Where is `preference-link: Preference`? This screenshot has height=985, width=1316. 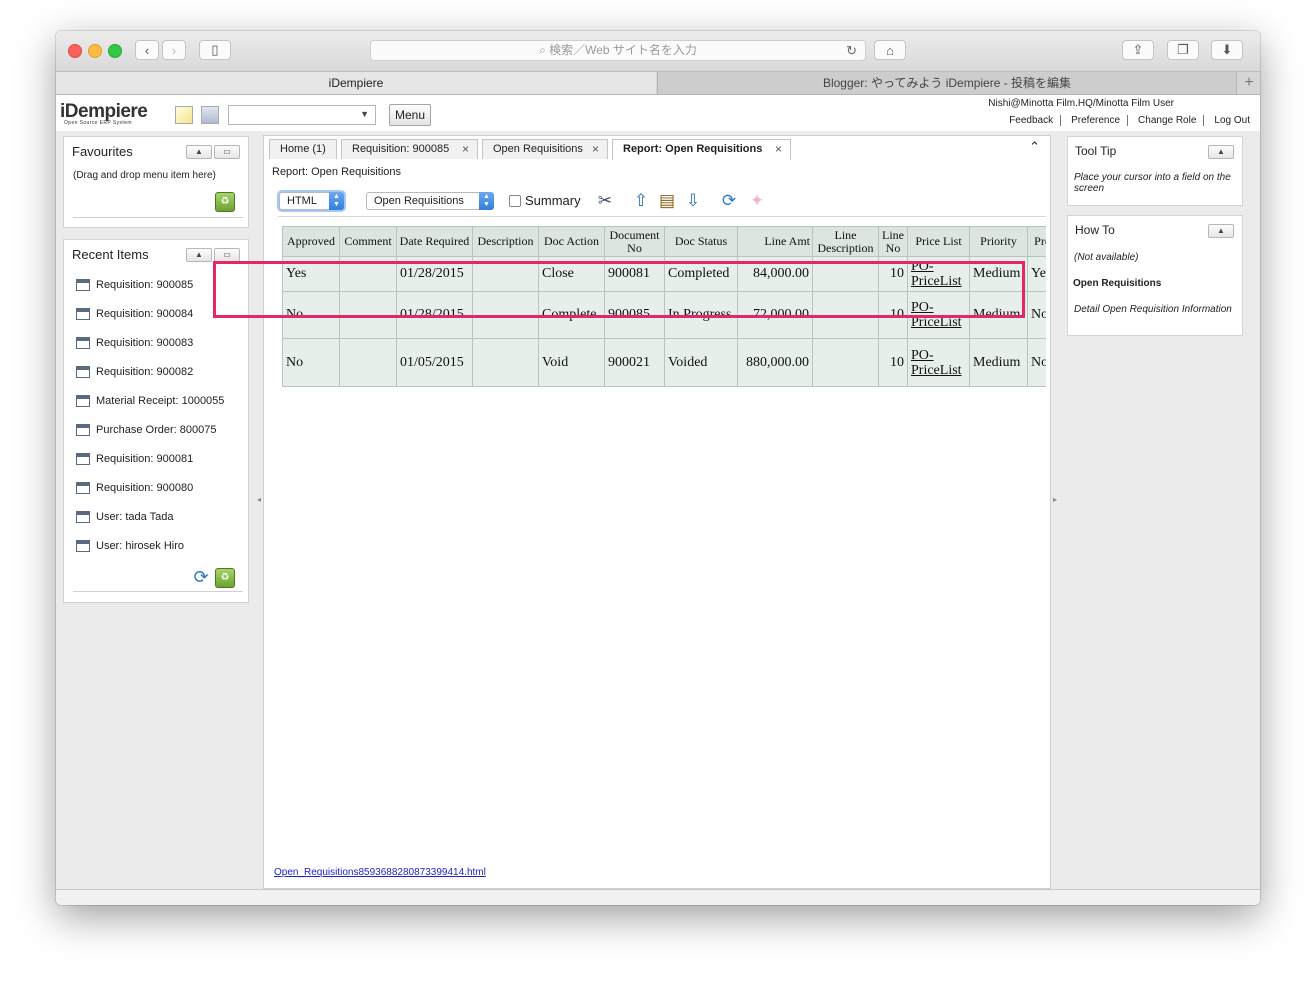 preference-link: Preference is located at coordinates (1095, 120).